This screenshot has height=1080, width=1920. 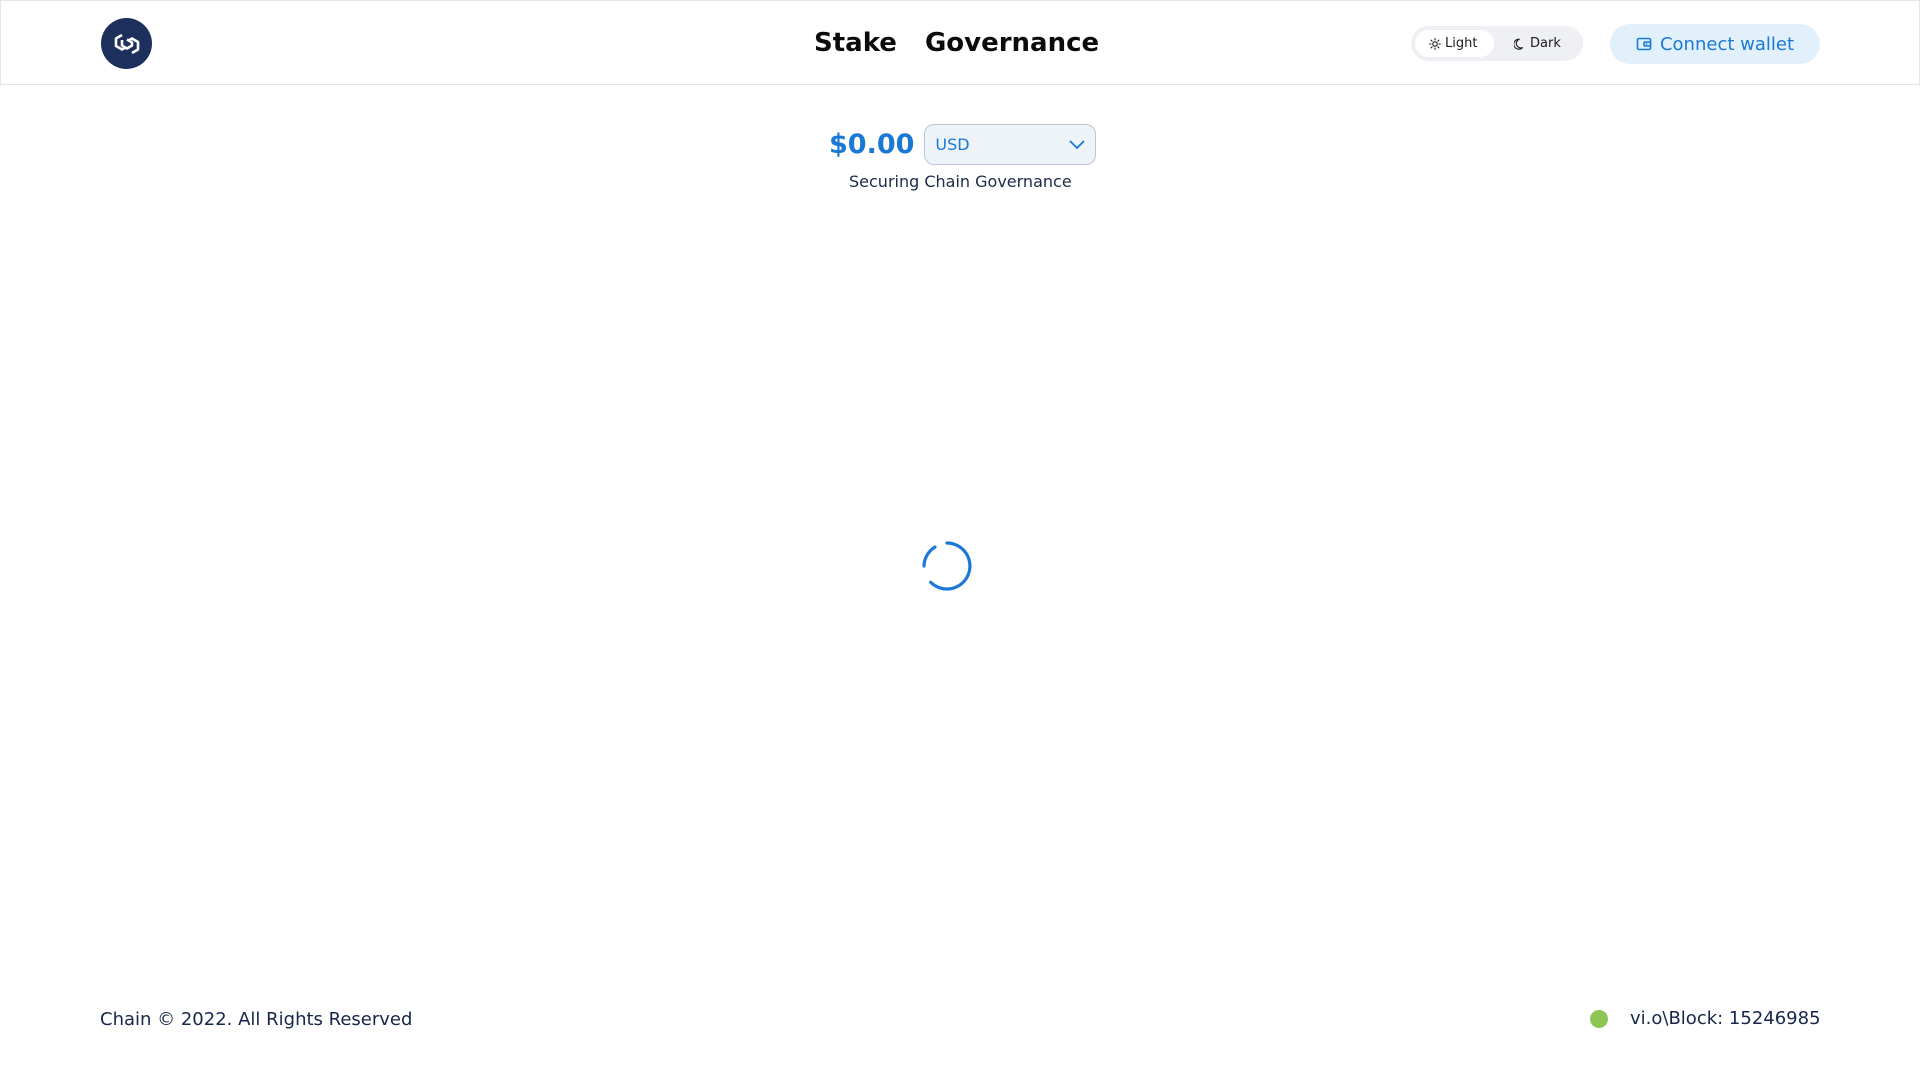 I want to click on spinner-icon, so click(x=947, y=566).